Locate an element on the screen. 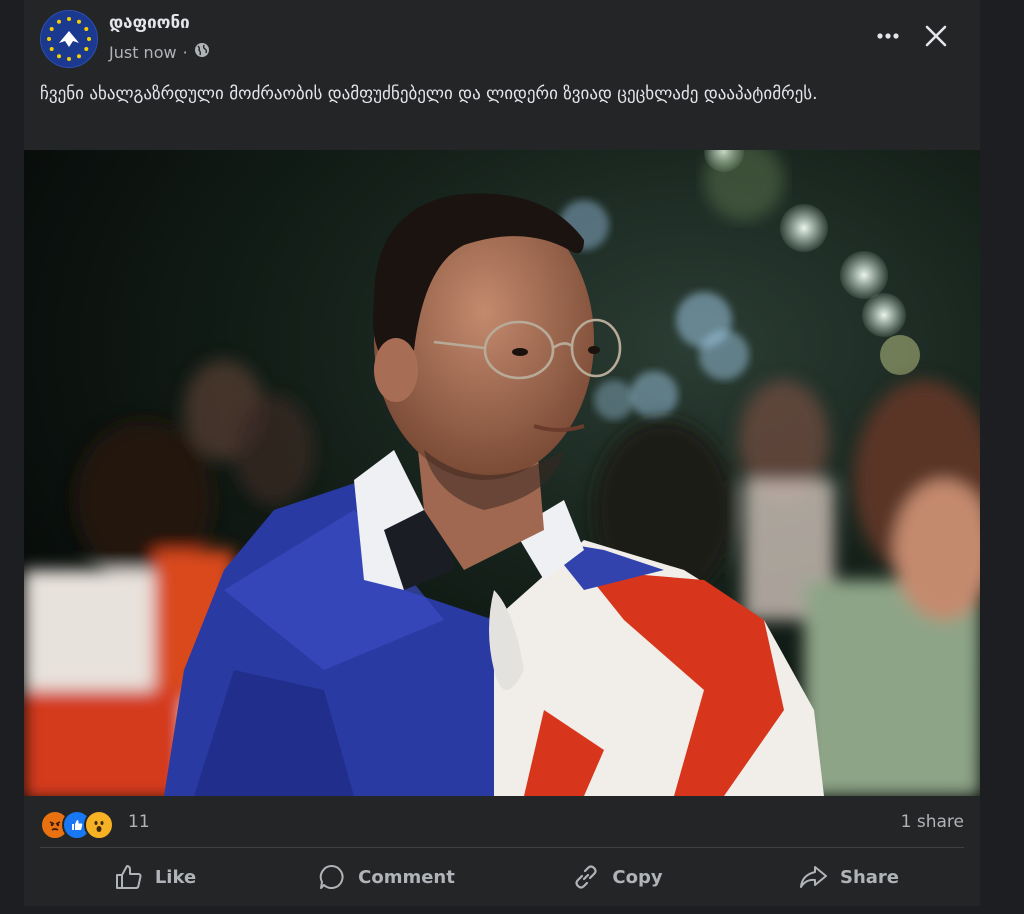 The width and height of the screenshot is (1024, 914). more-dots-icon is located at coordinates (888, 36).